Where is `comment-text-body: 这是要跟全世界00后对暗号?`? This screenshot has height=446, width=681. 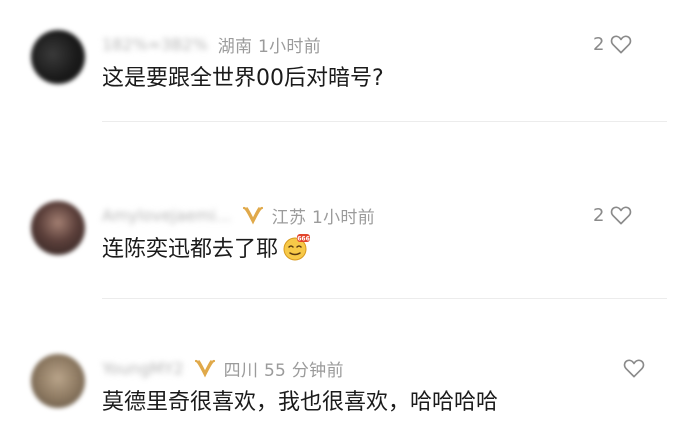 comment-text-body: 这是要跟全世界00后对暗号? is located at coordinates (243, 78).